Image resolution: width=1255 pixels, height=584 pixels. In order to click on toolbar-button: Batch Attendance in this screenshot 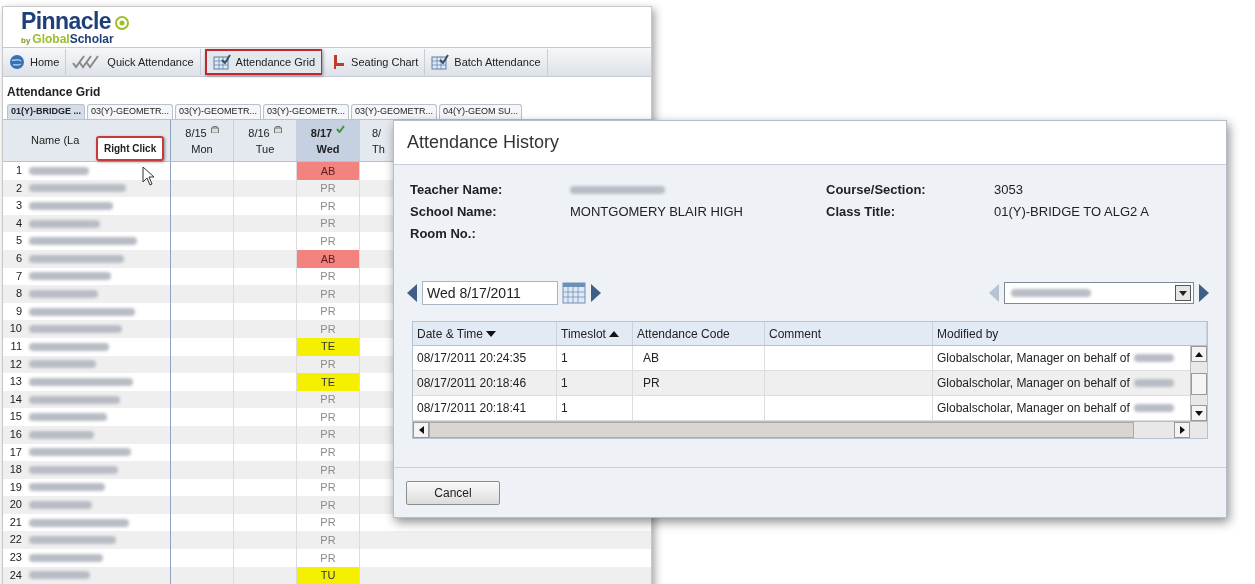, I will do `click(486, 62)`.